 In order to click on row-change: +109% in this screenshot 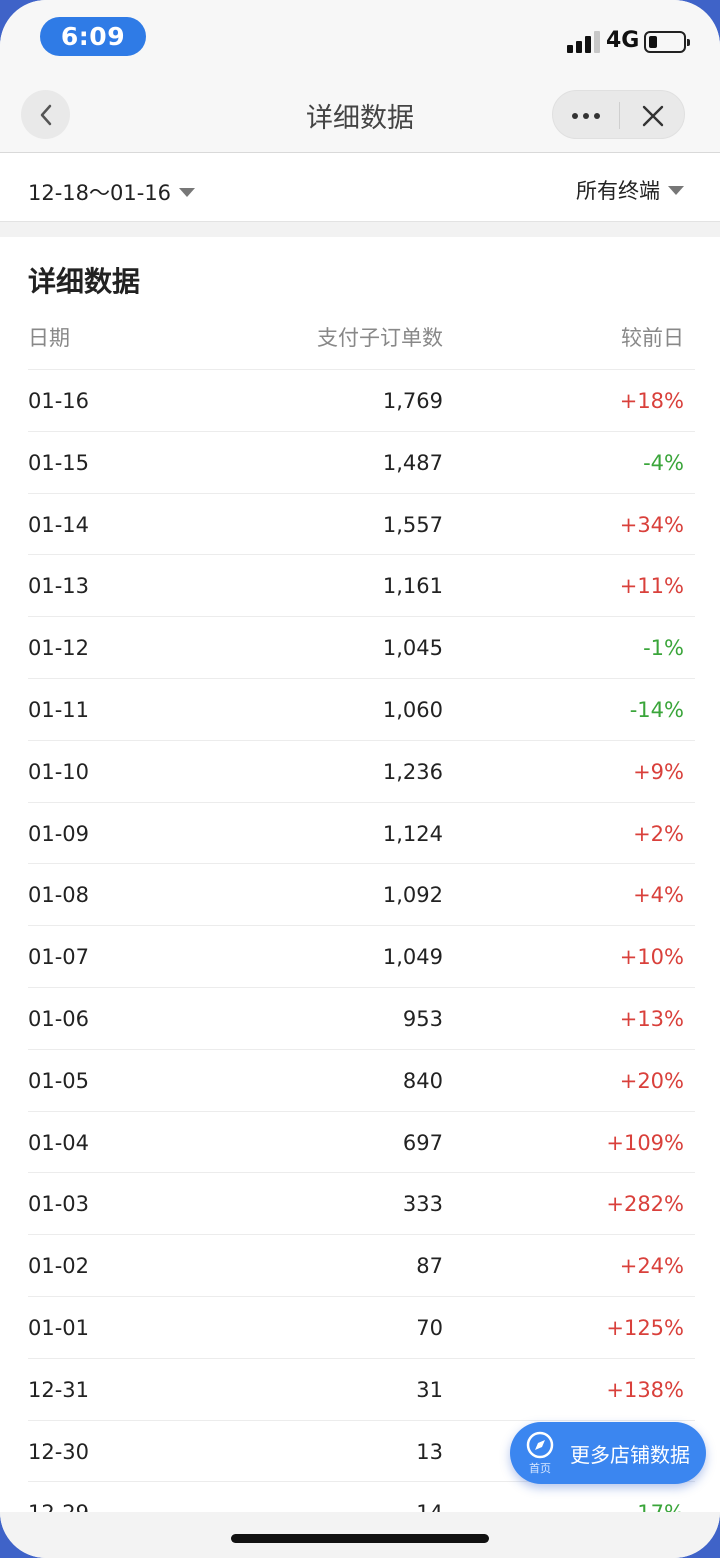, I will do `click(645, 1142)`.